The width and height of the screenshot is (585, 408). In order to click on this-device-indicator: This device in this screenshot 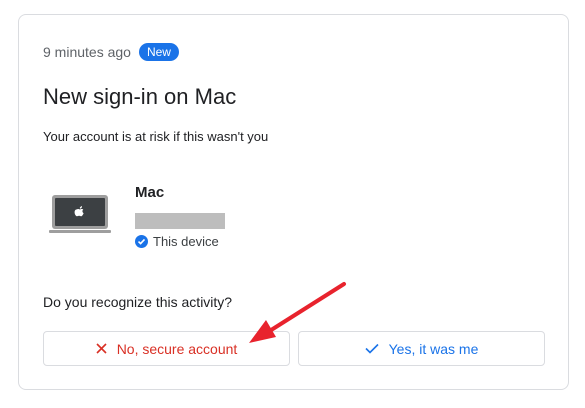, I will do `click(177, 241)`.